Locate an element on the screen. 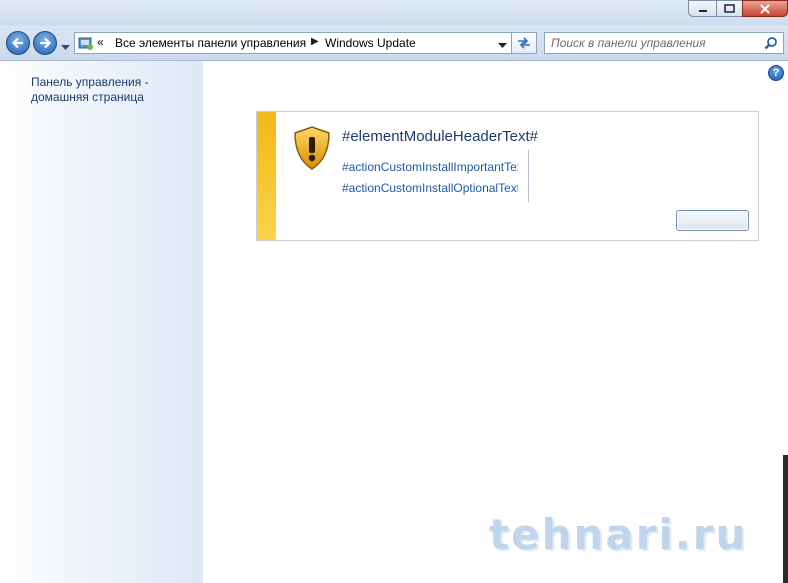 The image size is (788, 583). minimize-icon is located at coordinates (702, 10).